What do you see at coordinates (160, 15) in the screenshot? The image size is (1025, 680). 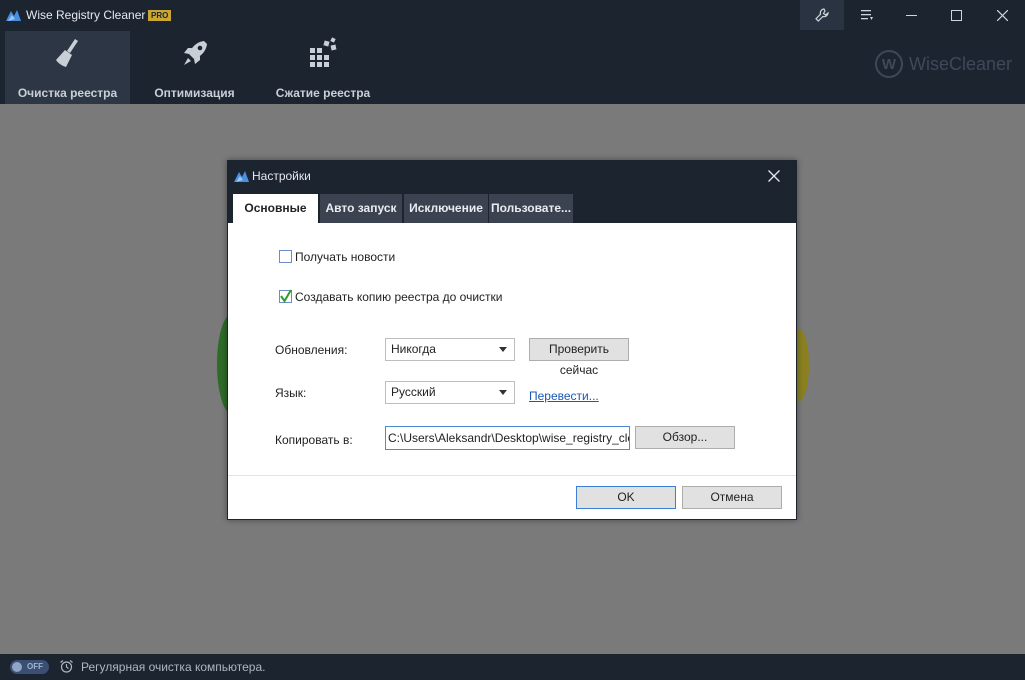 I see `pro-badge: PRO` at bounding box center [160, 15].